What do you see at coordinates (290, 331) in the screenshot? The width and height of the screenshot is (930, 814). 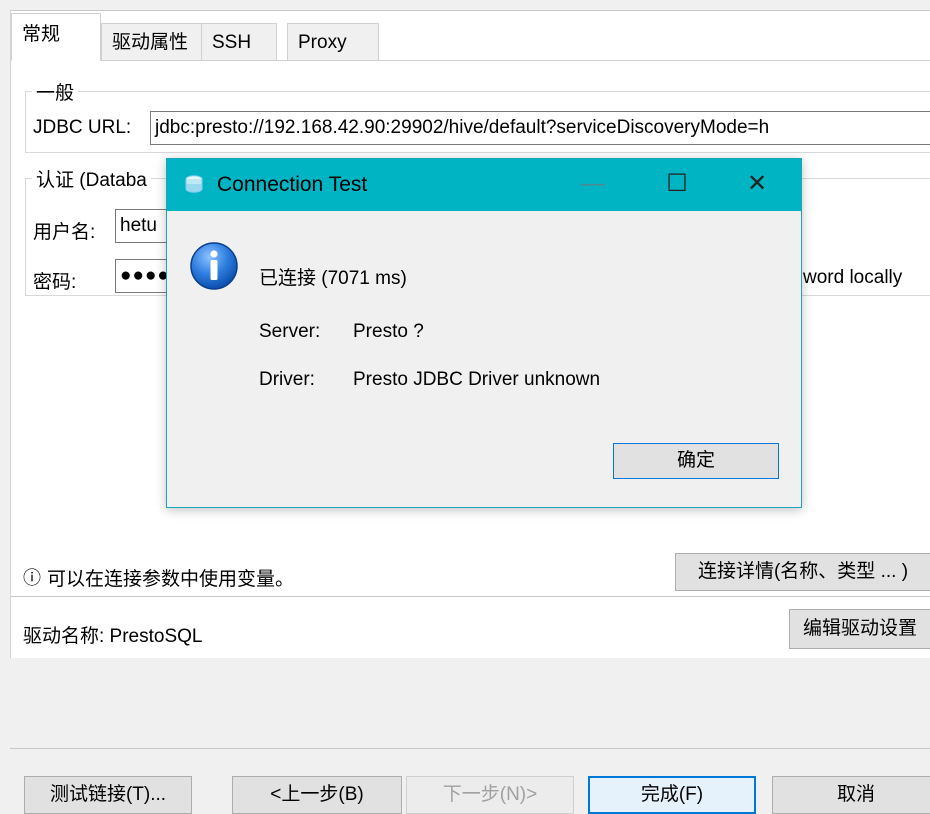 I see `server-label: Server:` at bounding box center [290, 331].